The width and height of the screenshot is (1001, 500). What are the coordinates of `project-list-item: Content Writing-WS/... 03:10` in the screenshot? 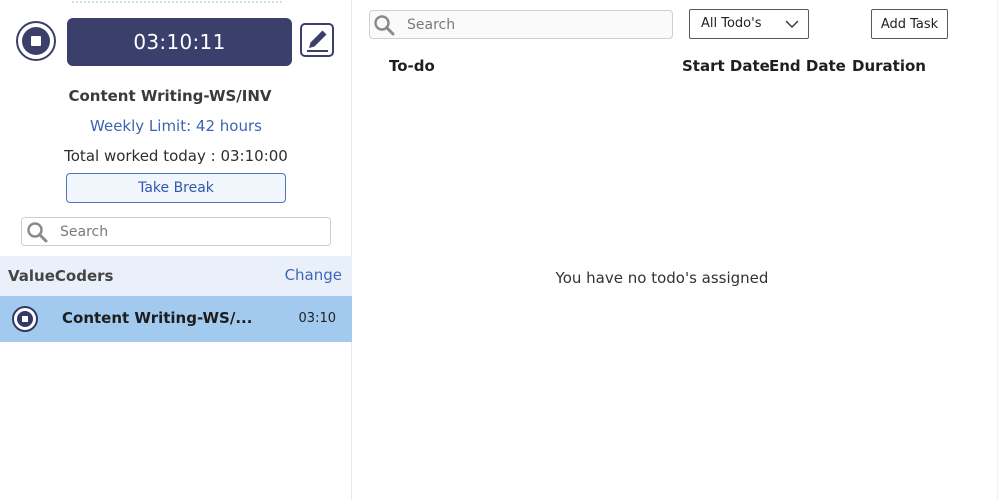 It's located at (176, 319).